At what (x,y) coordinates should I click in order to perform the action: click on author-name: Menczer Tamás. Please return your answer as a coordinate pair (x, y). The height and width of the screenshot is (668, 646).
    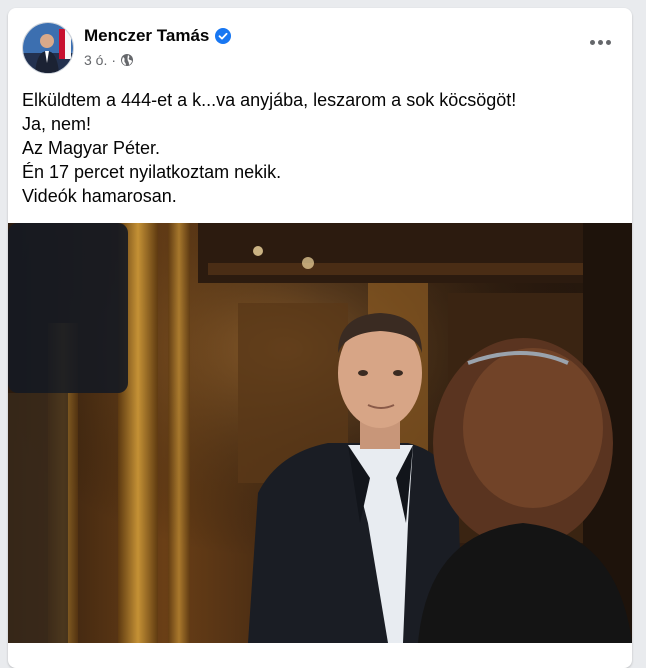
    Looking at the image, I should click on (146, 36).